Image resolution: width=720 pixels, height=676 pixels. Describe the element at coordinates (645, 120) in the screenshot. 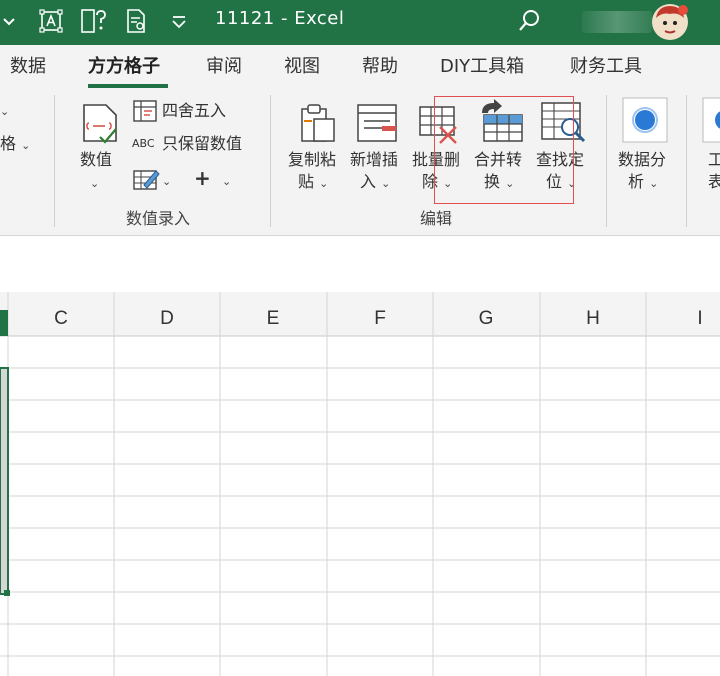

I see `data-analysis-icon` at that location.